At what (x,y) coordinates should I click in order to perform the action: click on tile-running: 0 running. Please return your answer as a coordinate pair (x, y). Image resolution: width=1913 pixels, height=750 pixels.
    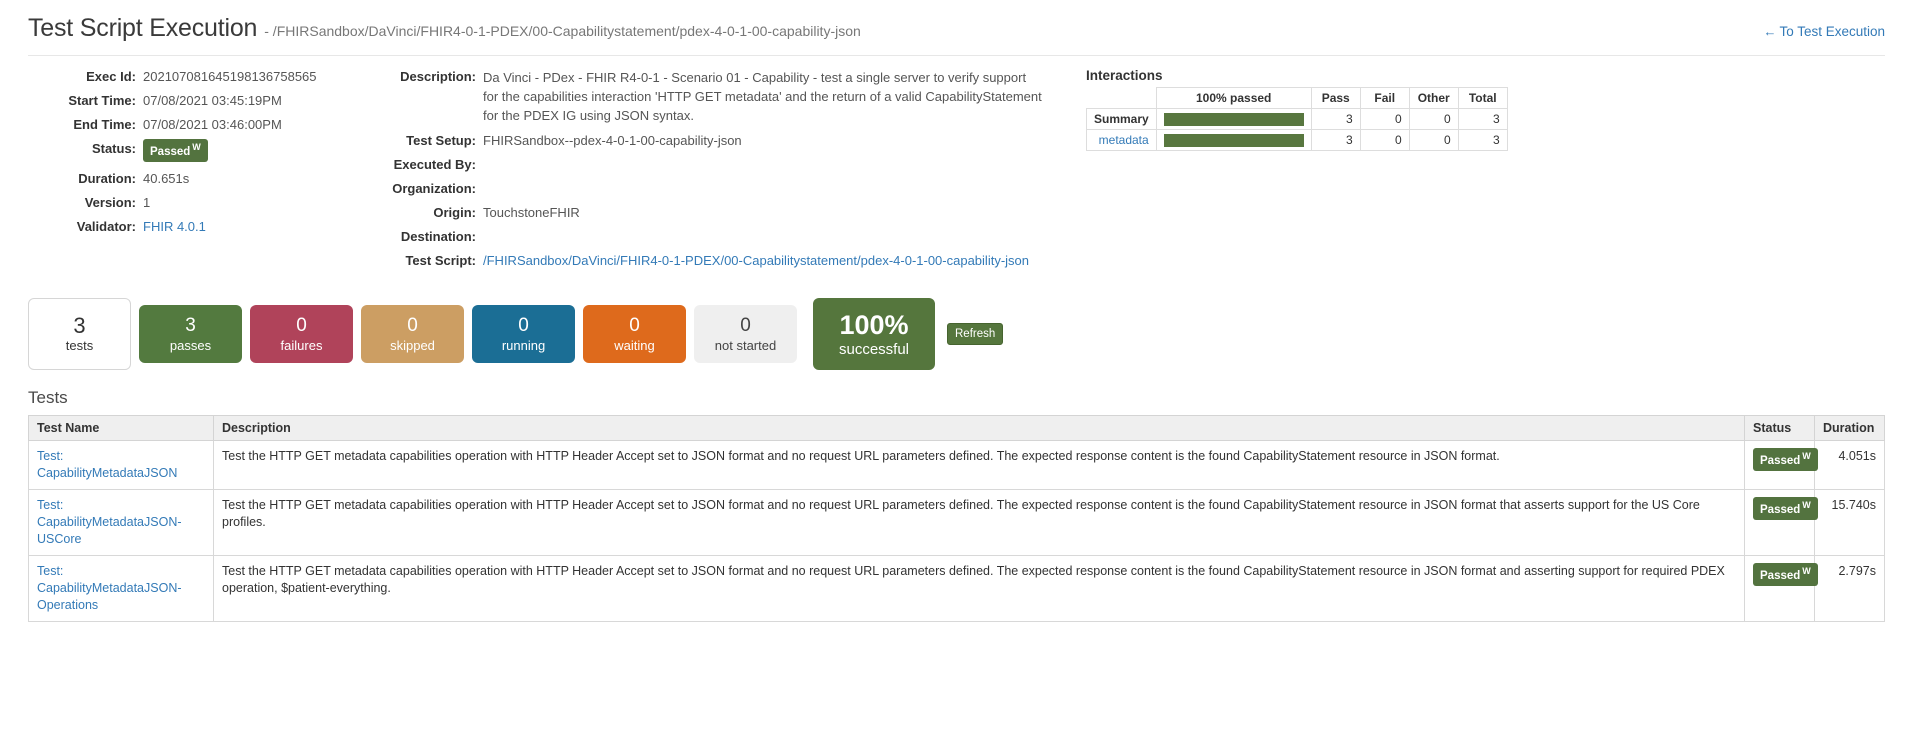
    Looking at the image, I should click on (523, 334).